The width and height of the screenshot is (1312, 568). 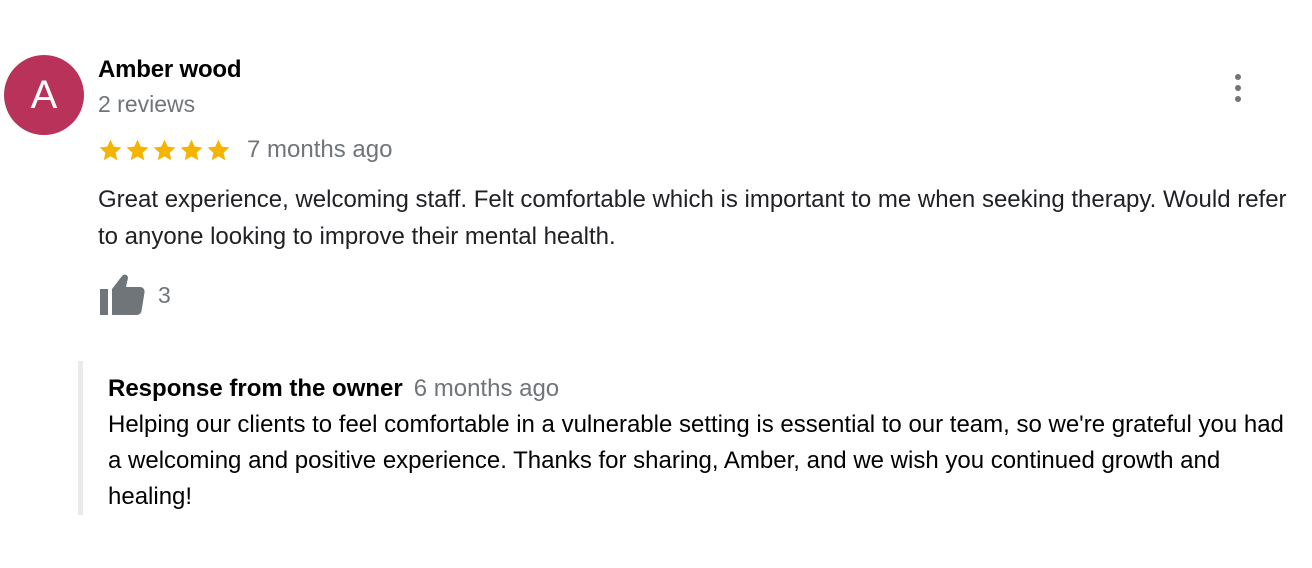 I want to click on owner-response-header: Response from the owner 6 months ago, so click(x=333, y=389).